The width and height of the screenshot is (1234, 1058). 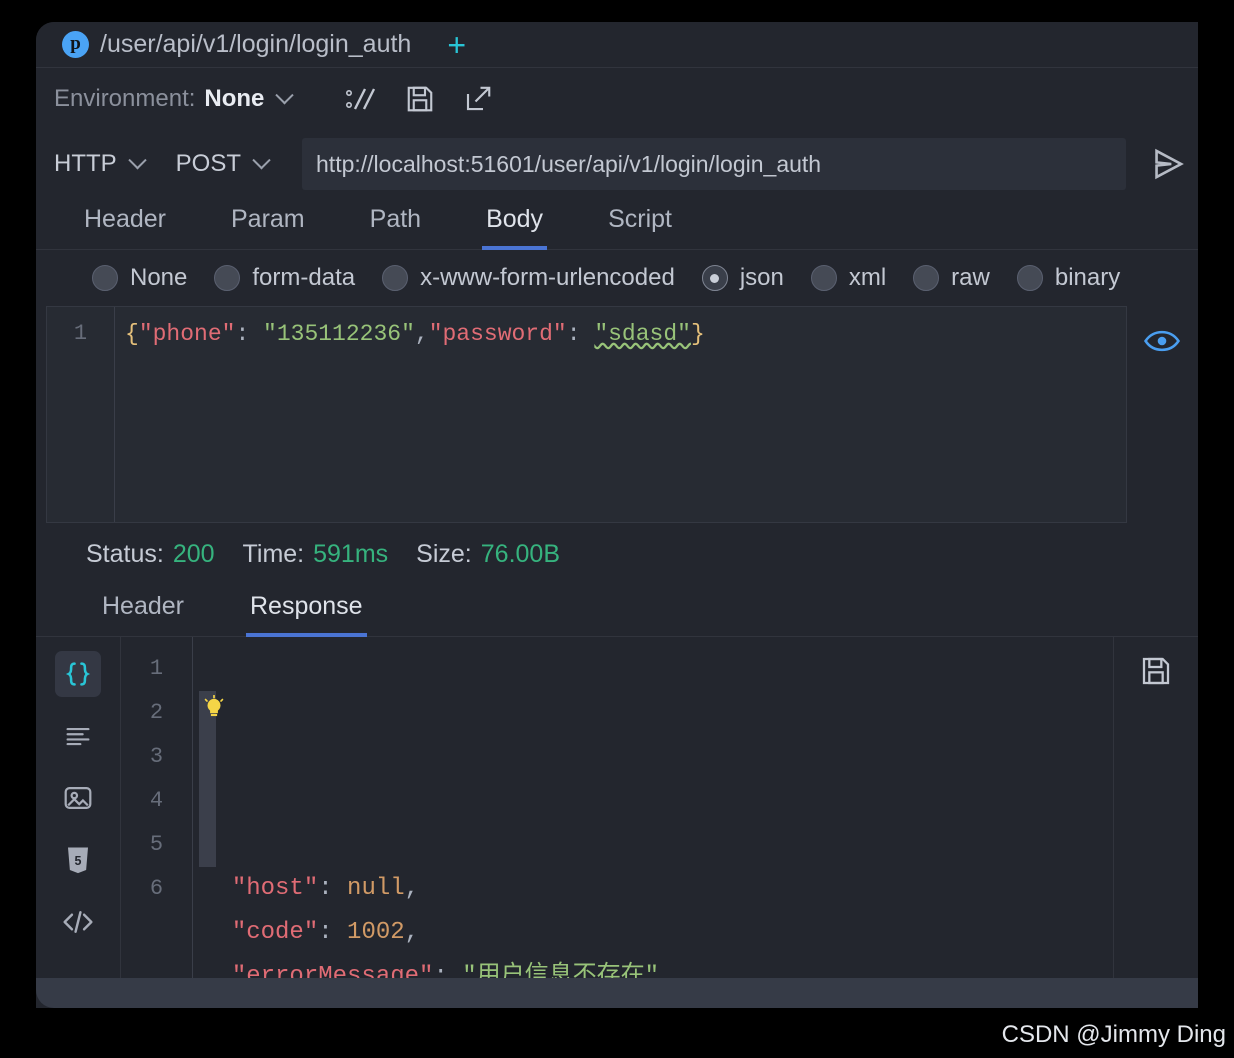 I want to click on request-tab-title: /user/api/v1/login/login_auth, so click(x=255, y=44).